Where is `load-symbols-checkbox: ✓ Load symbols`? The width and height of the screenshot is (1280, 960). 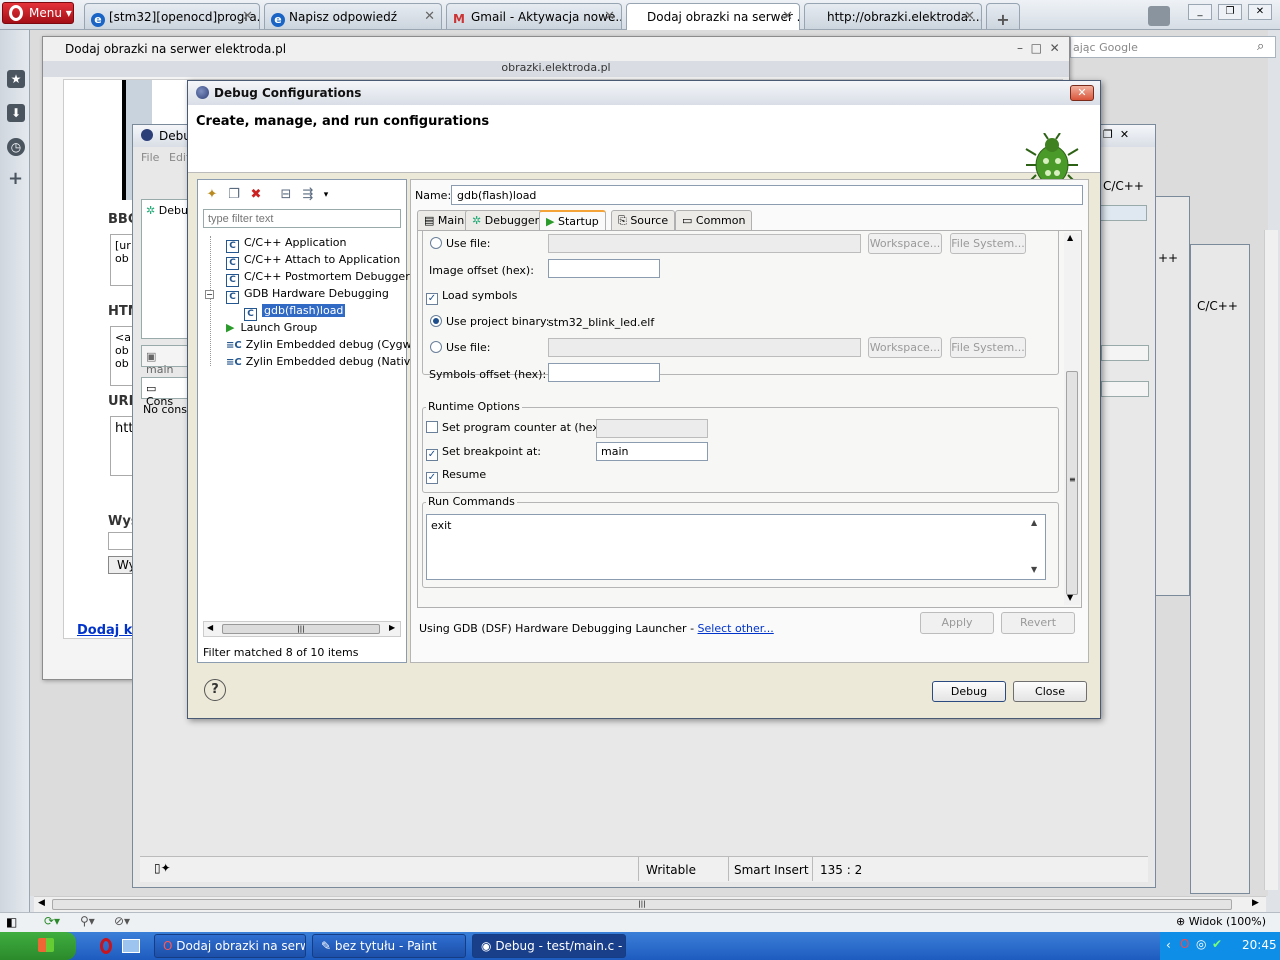
load-symbols-checkbox: ✓ Load symbols is located at coordinates (471, 297).